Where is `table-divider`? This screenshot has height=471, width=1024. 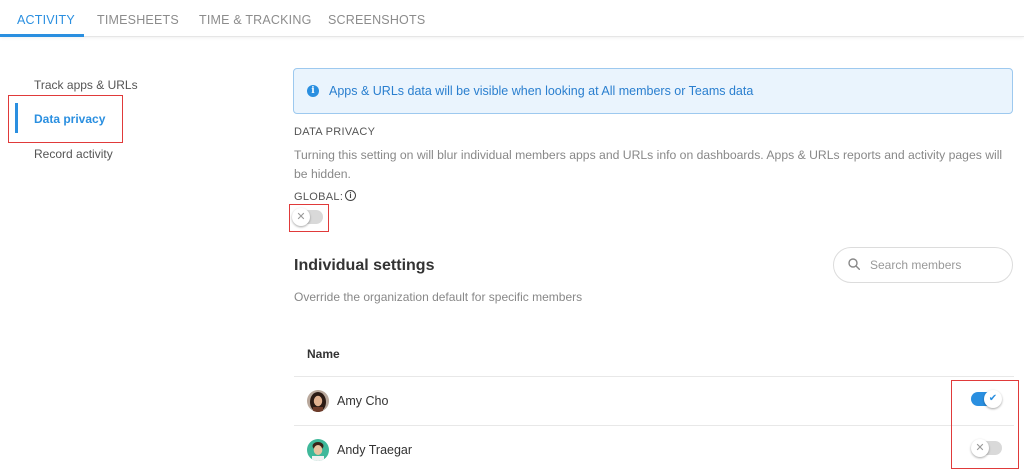
table-divider is located at coordinates (654, 376).